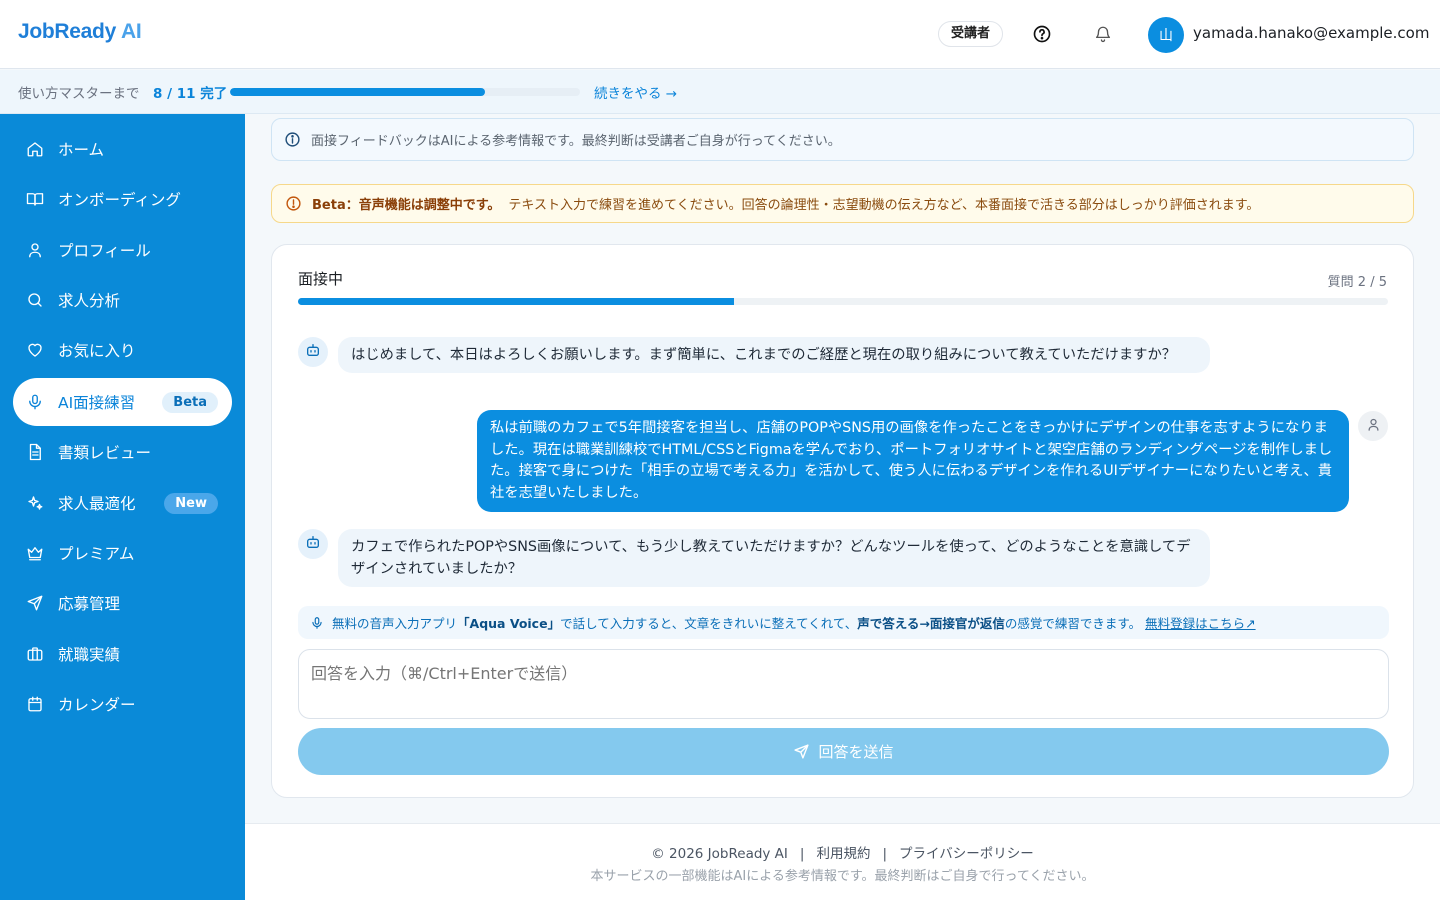  Describe the element at coordinates (292, 139) in the screenshot. I see `info-icon` at that location.